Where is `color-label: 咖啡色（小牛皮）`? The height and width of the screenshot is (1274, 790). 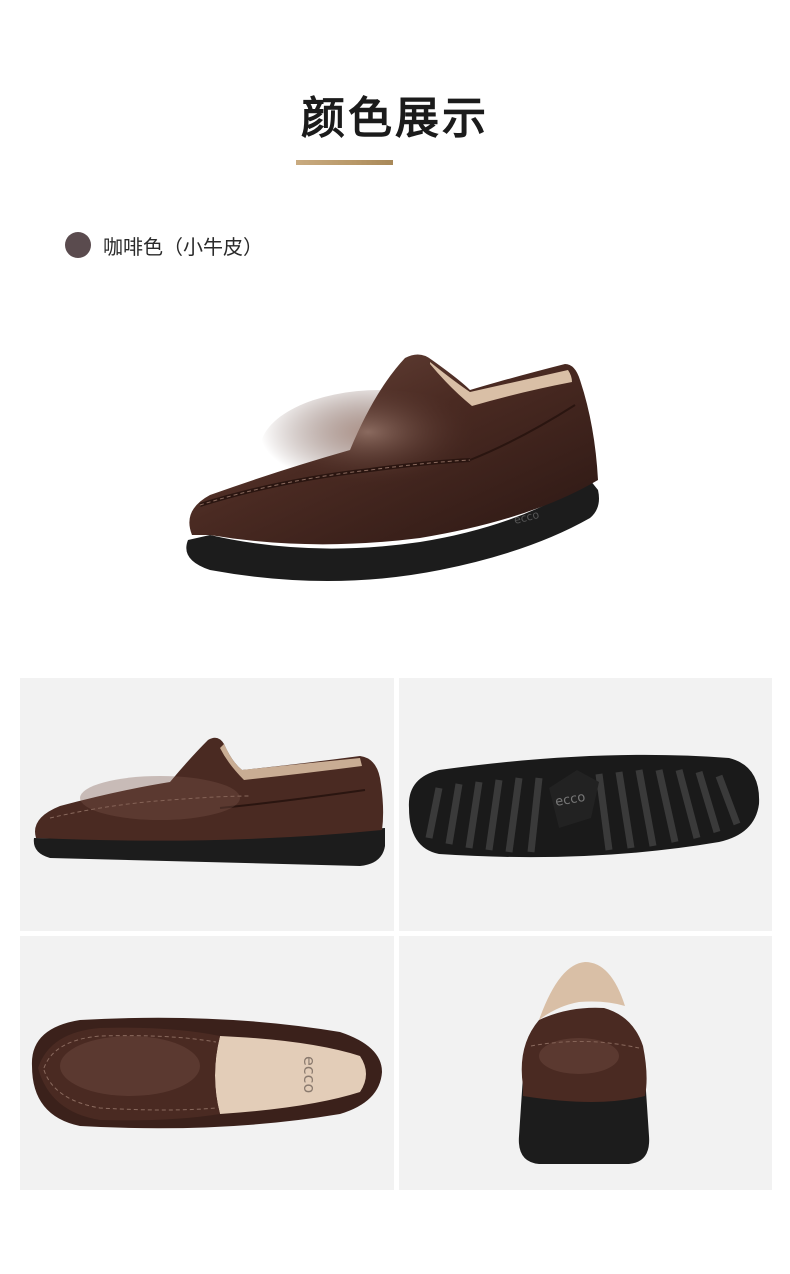 color-label: 咖啡色（小牛皮） is located at coordinates (183, 246).